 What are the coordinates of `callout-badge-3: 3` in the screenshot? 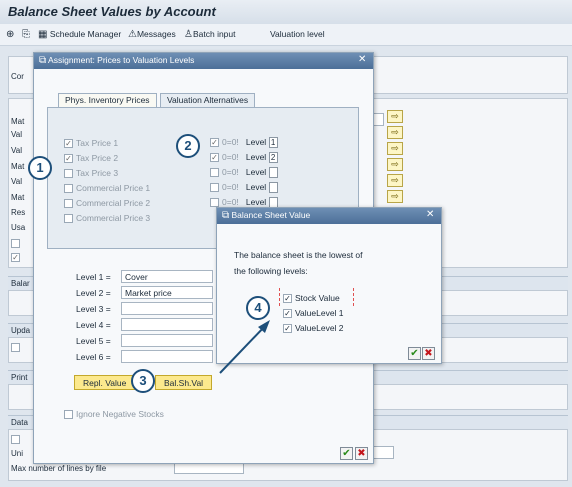 It's located at (143, 381).